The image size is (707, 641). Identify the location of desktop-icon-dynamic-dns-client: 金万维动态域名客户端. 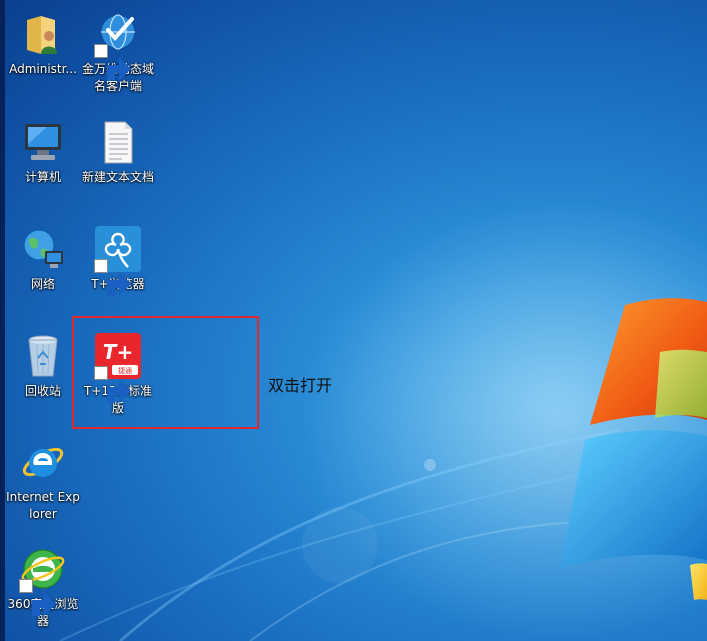
(118, 52).